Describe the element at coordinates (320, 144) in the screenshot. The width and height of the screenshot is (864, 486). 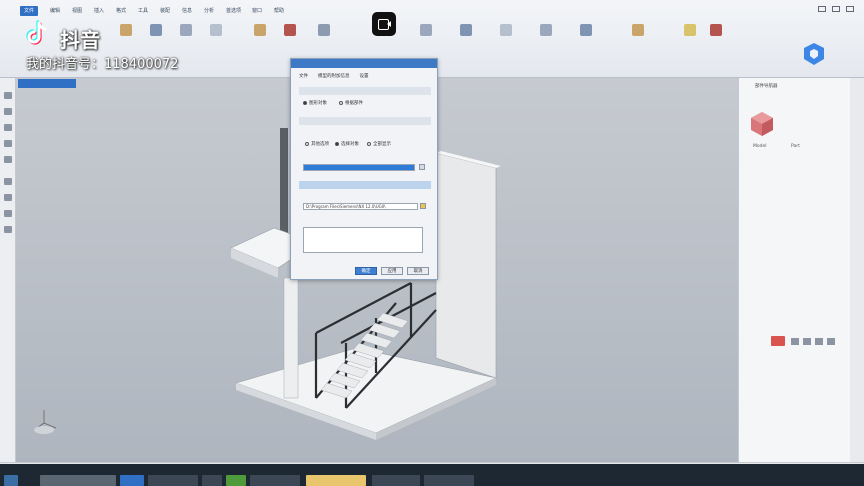
I see `radio-label: 其他选项` at that location.